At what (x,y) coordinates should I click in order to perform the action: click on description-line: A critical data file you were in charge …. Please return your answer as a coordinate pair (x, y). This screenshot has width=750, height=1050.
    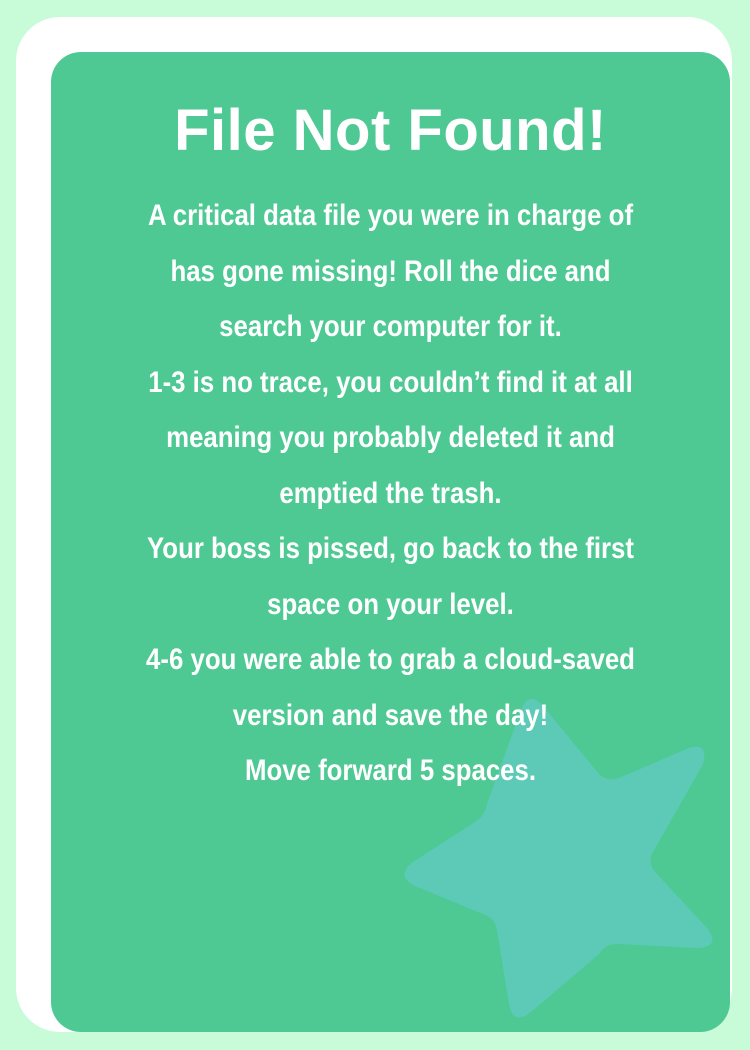
    Looking at the image, I should click on (390, 215).